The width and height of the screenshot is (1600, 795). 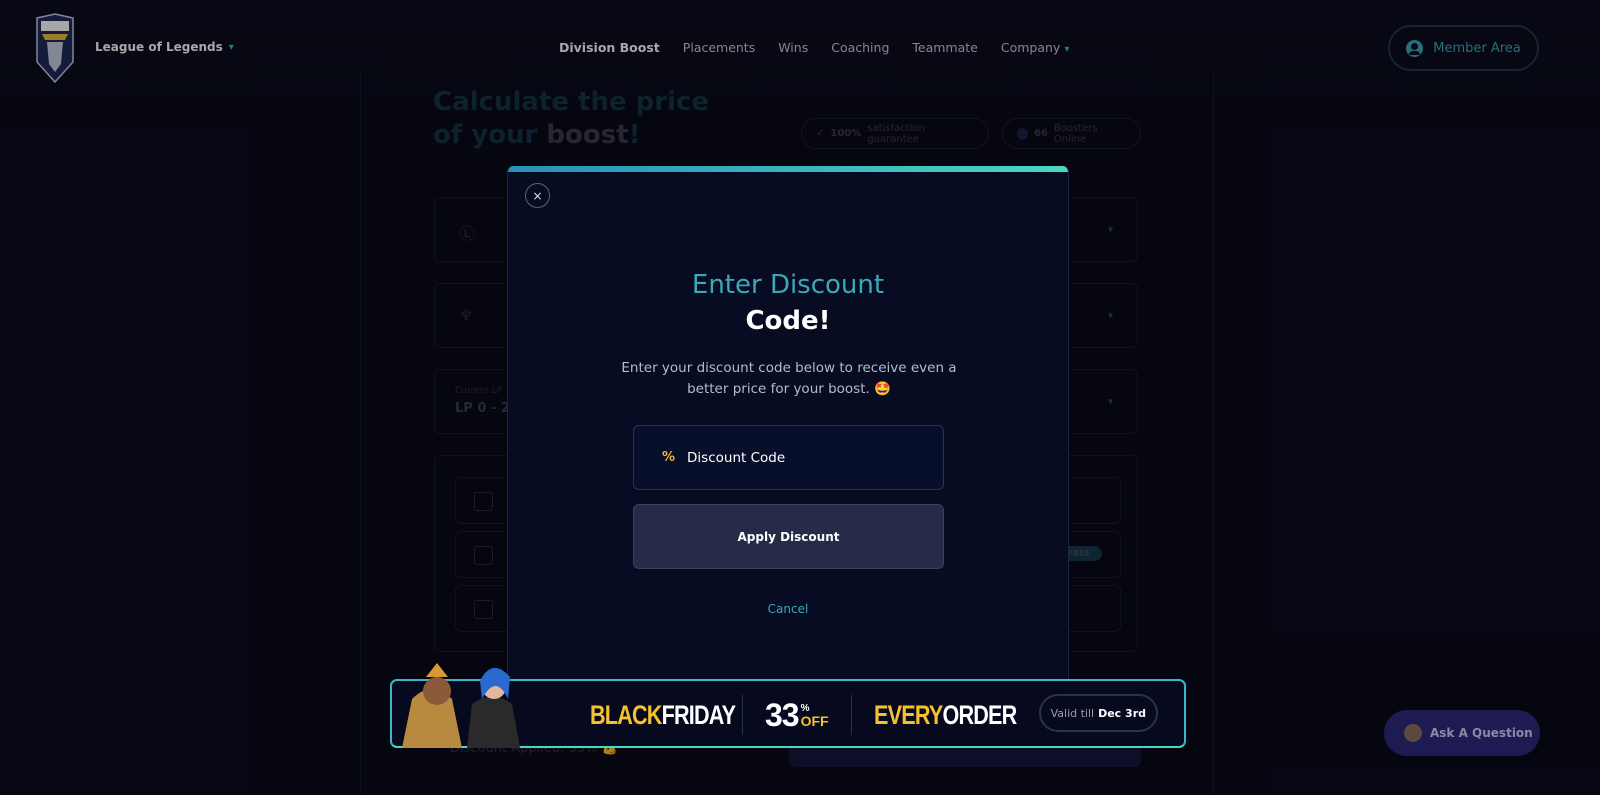 What do you see at coordinates (788, 169) in the screenshot?
I see `modal-accent-bar` at bounding box center [788, 169].